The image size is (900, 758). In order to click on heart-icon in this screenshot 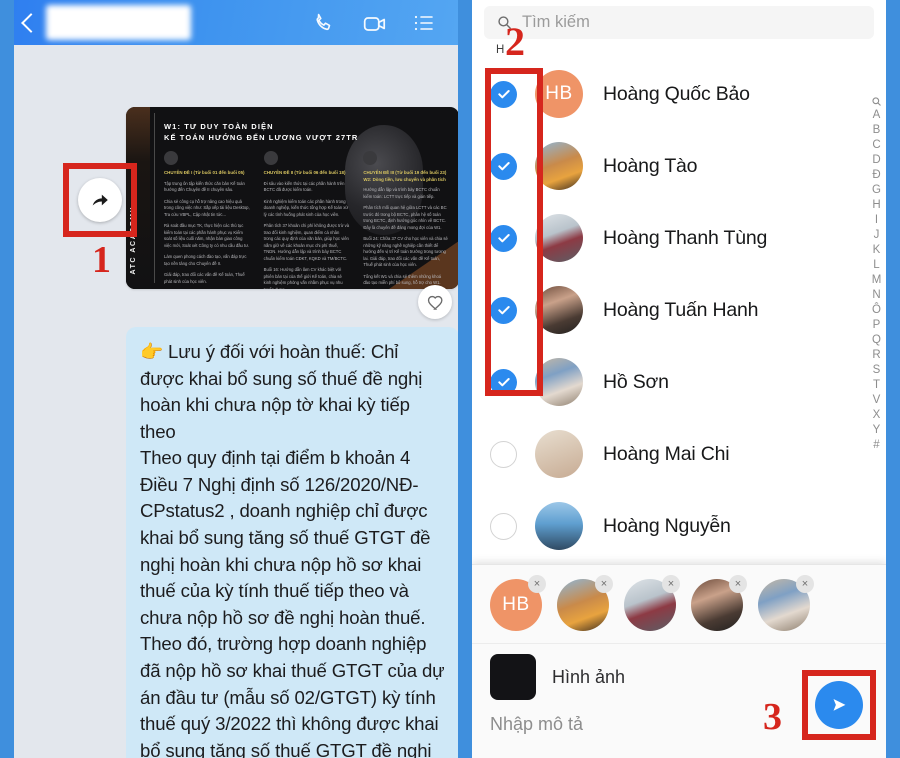, I will do `click(435, 302)`.